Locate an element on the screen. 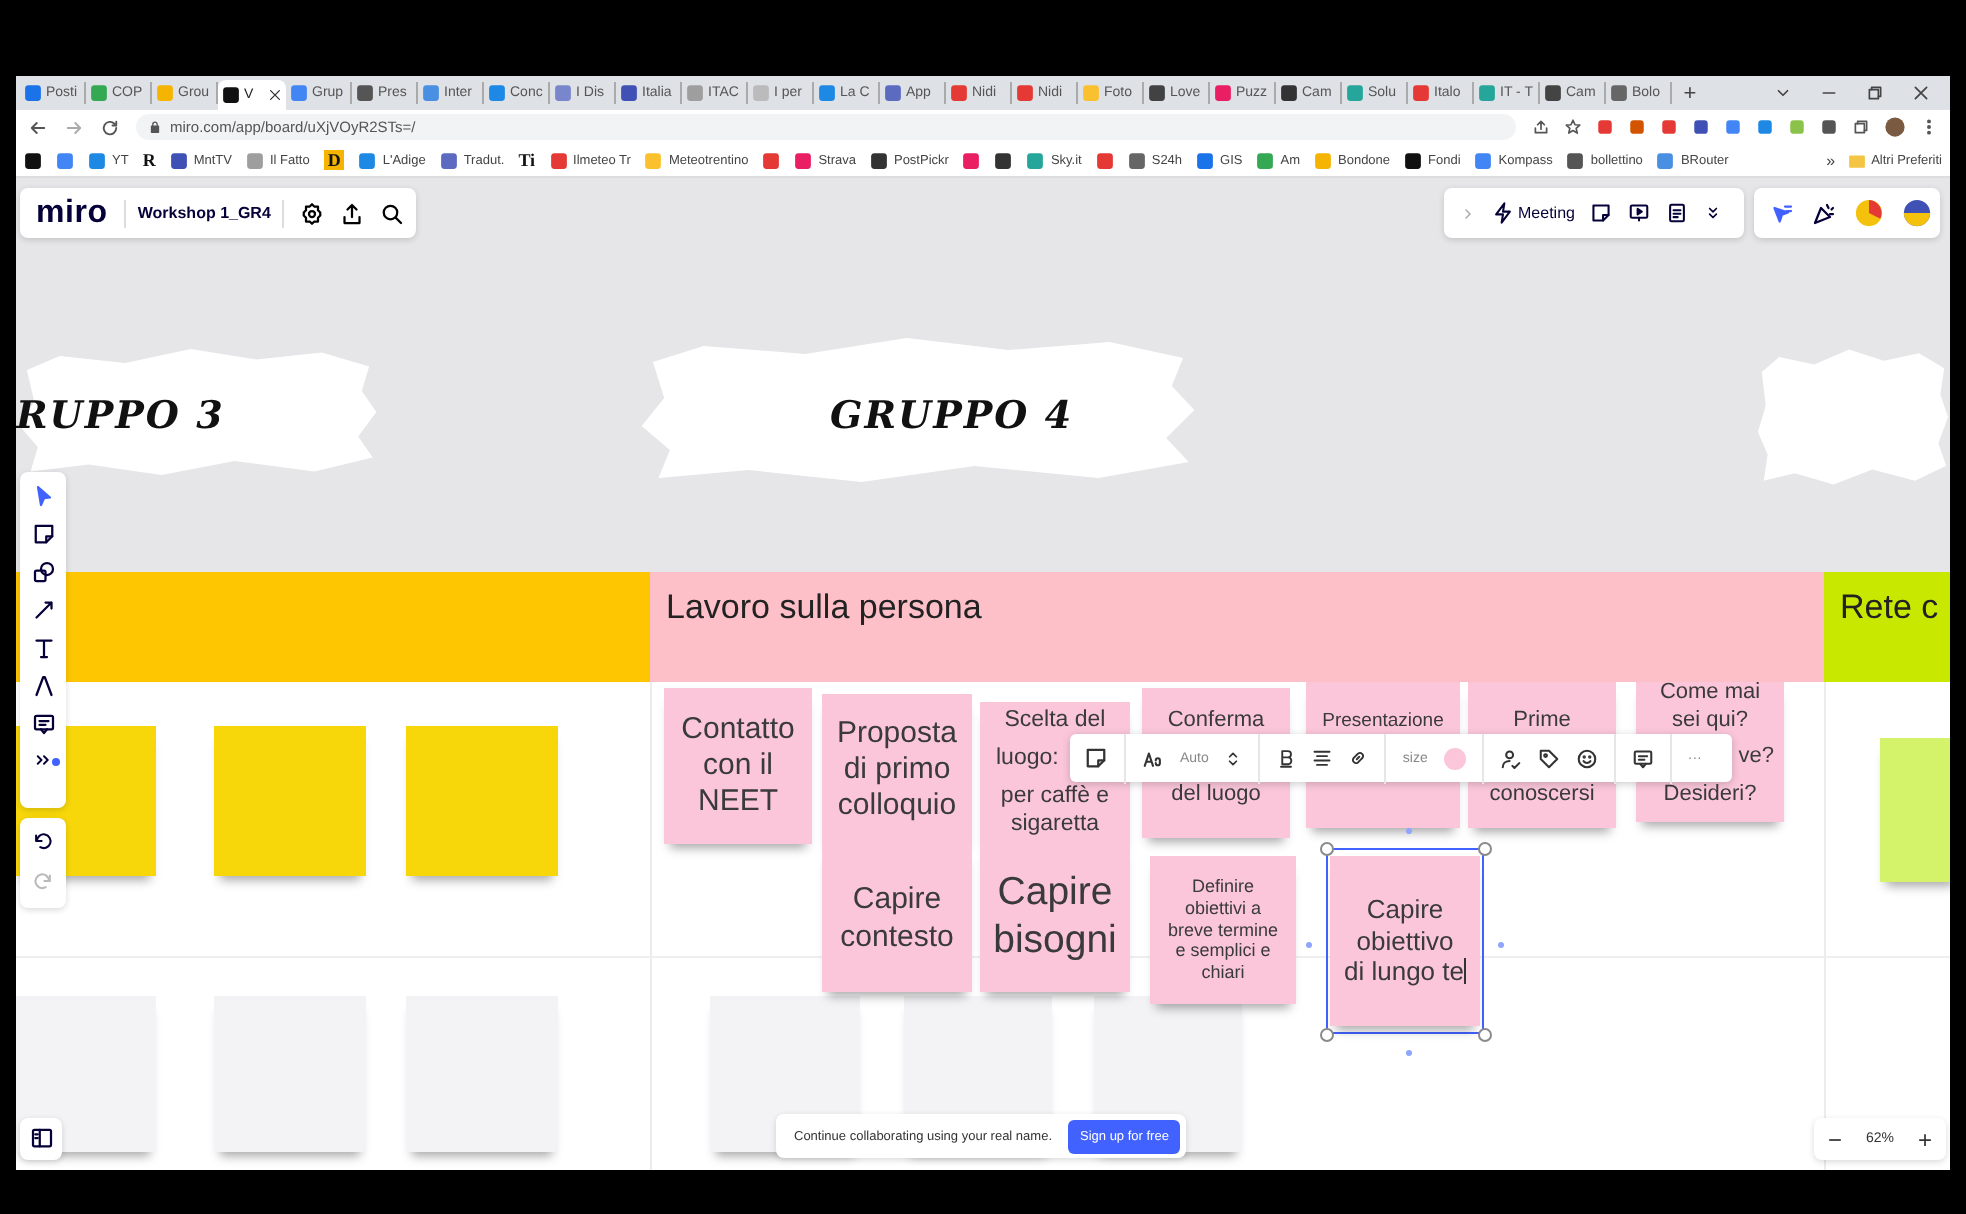 The width and height of the screenshot is (1966, 1214). sticky-note: Contatto con il NEET is located at coordinates (738, 766).